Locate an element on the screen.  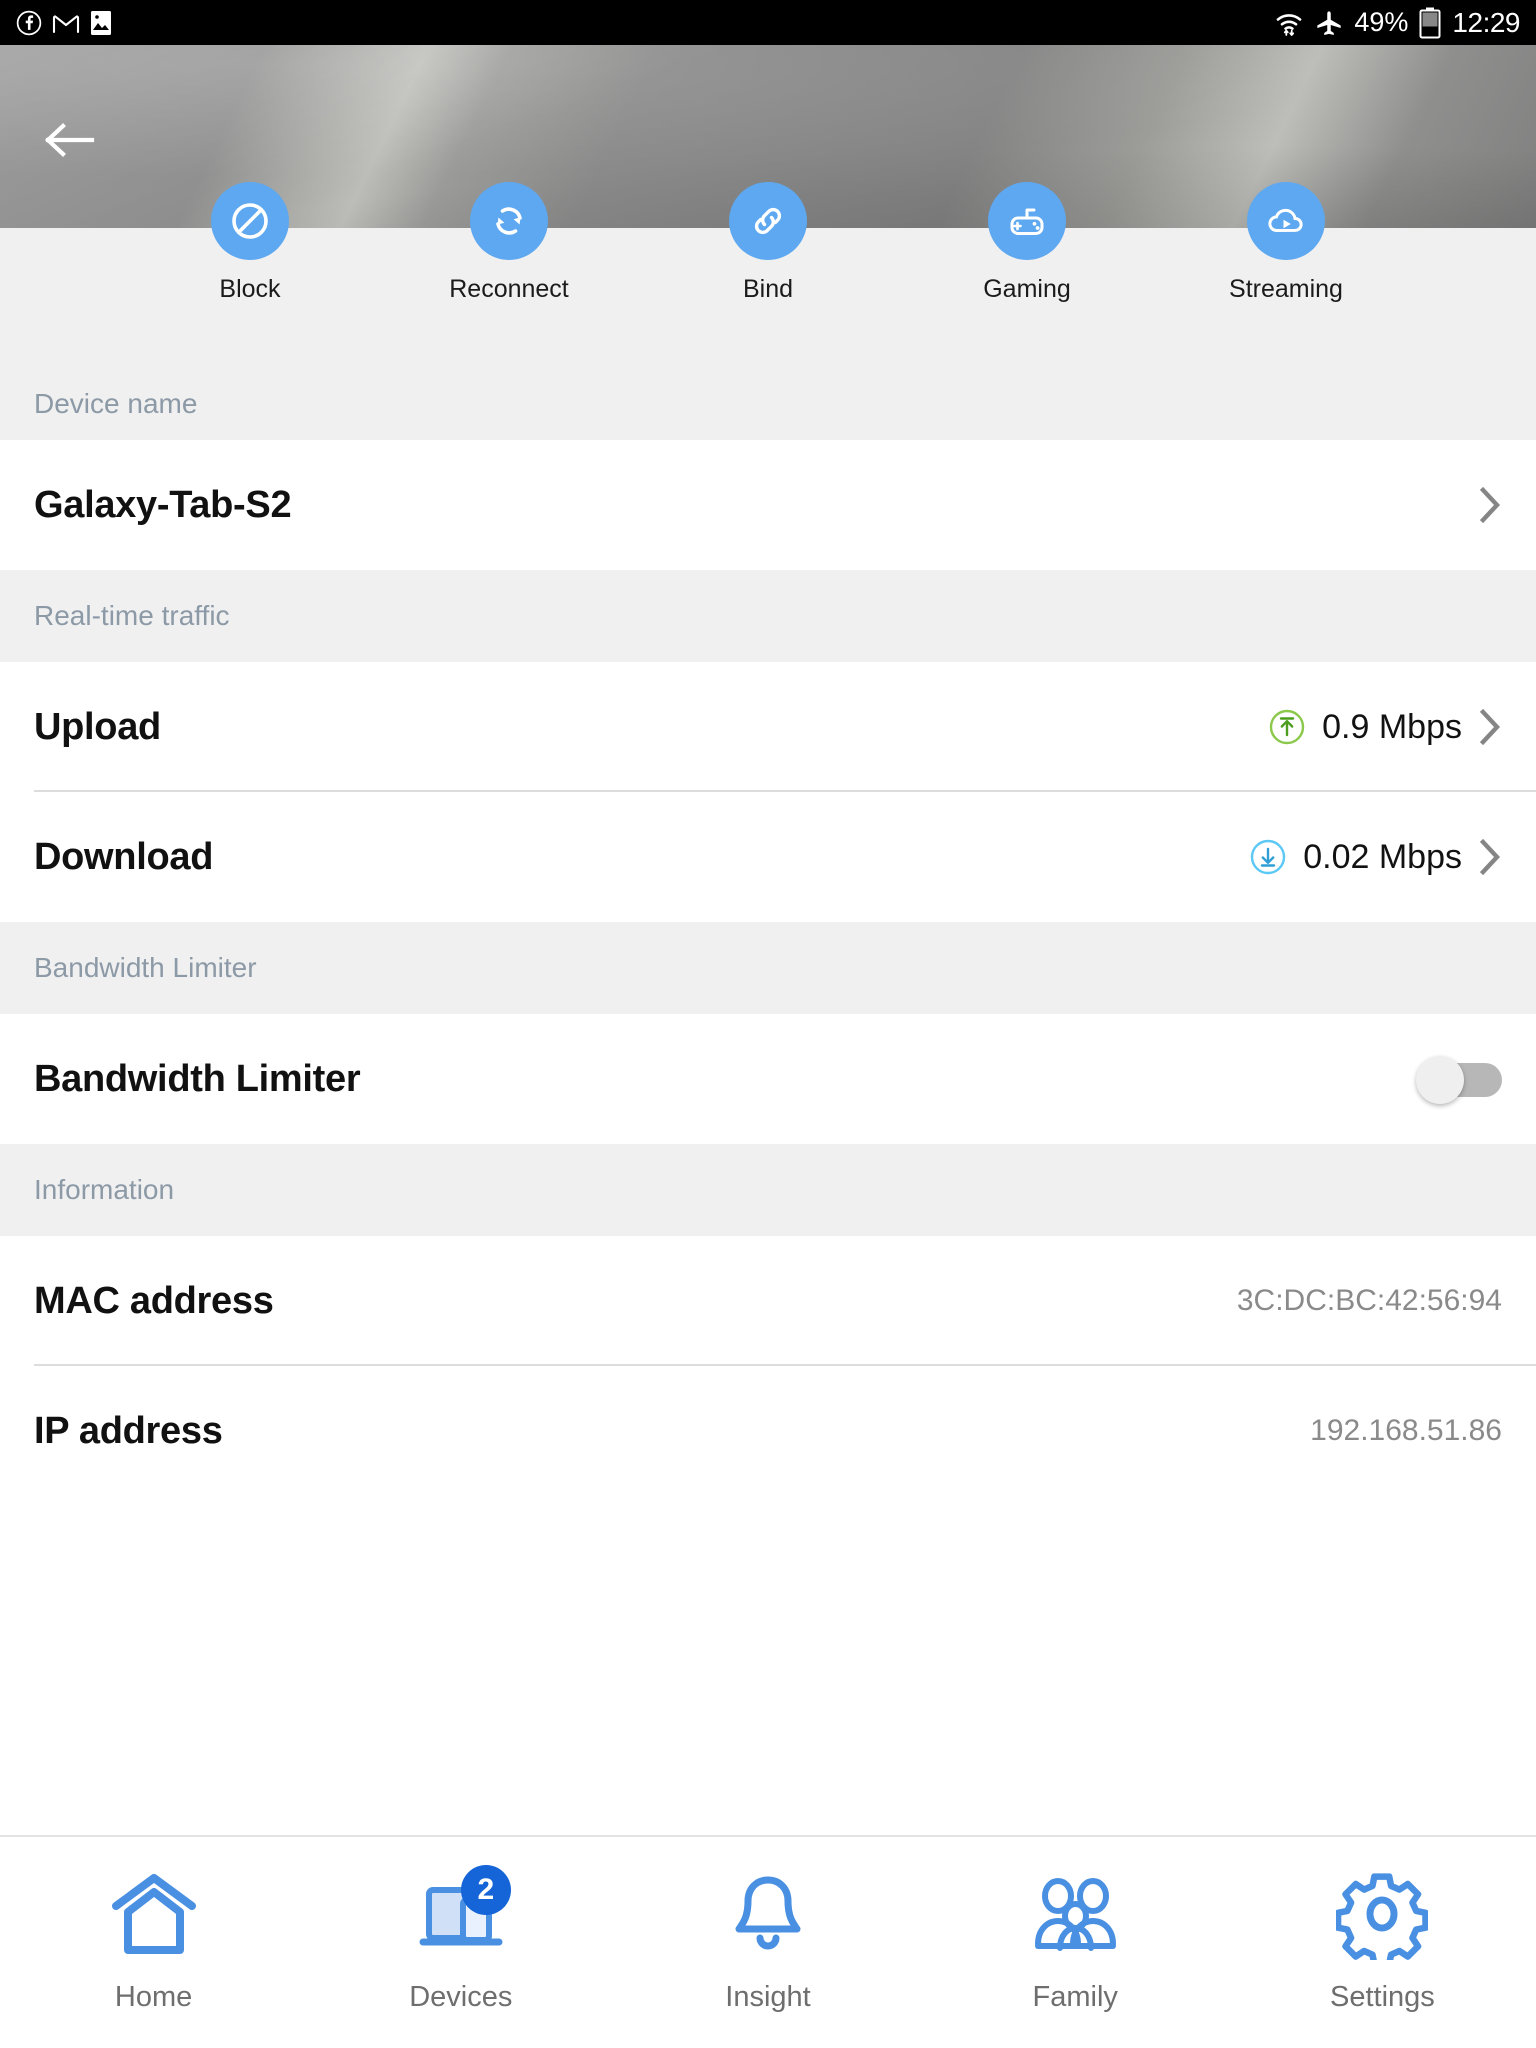
nav-item-home: Home is located at coordinates (153, 1942).